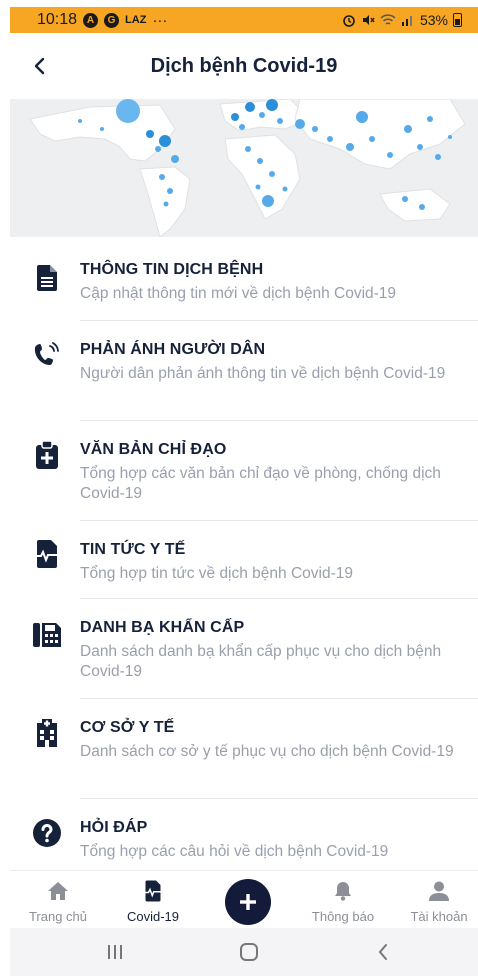  I want to click on status-bar: 10:18 A G LAZ ··· 53%, so click(244, 20).